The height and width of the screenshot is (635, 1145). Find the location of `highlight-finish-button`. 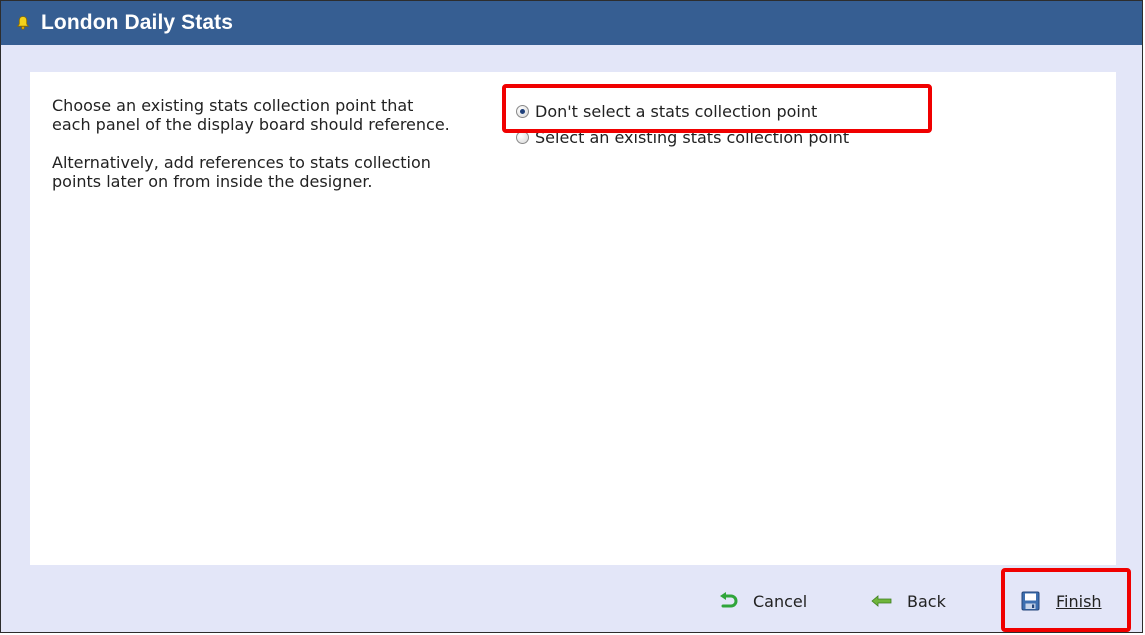

highlight-finish-button is located at coordinates (1066, 600).